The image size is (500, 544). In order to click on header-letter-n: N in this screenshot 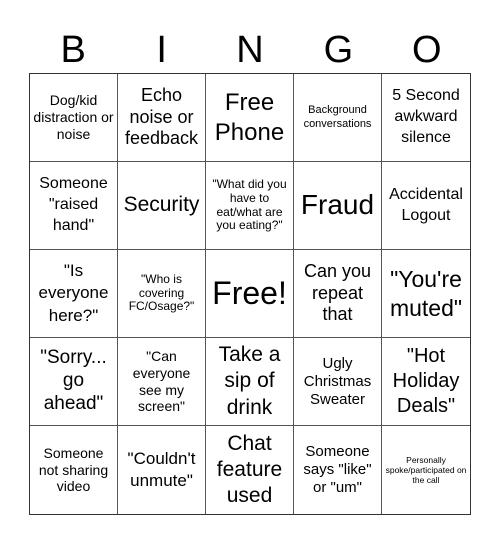, I will do `click(250, 50)`.